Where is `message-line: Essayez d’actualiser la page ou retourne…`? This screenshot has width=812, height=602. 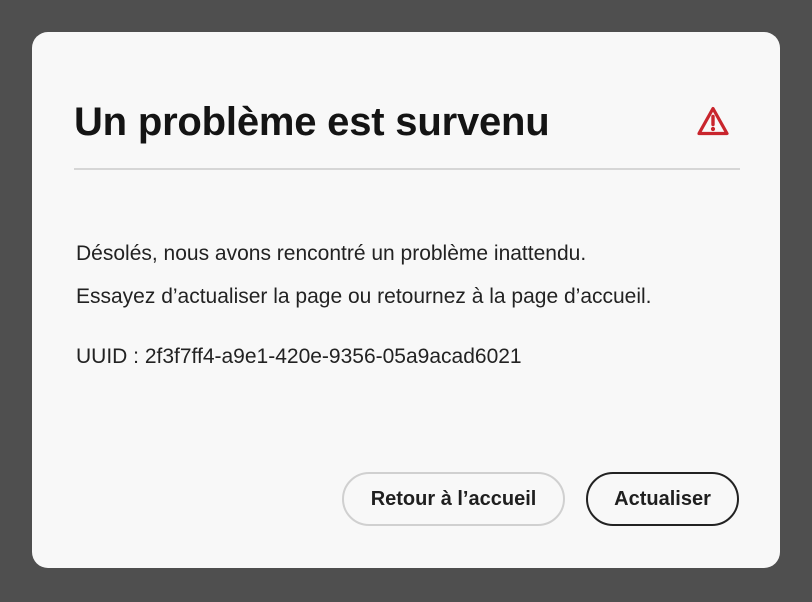 message-line: Essayez d’actualiser la page ou retourne… is located at coordinates (364, 296).